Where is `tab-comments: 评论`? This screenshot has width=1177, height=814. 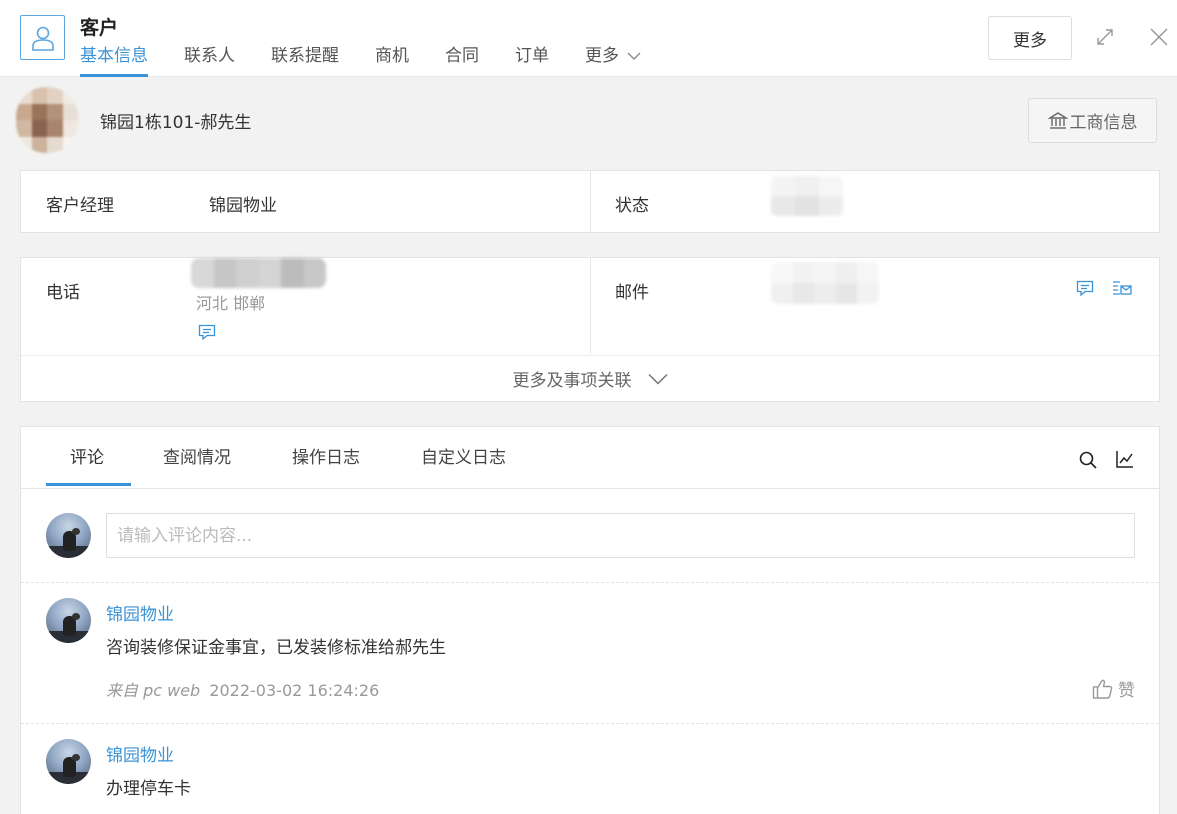
tab-comments: 评论 is located at coordinates (87, 465).